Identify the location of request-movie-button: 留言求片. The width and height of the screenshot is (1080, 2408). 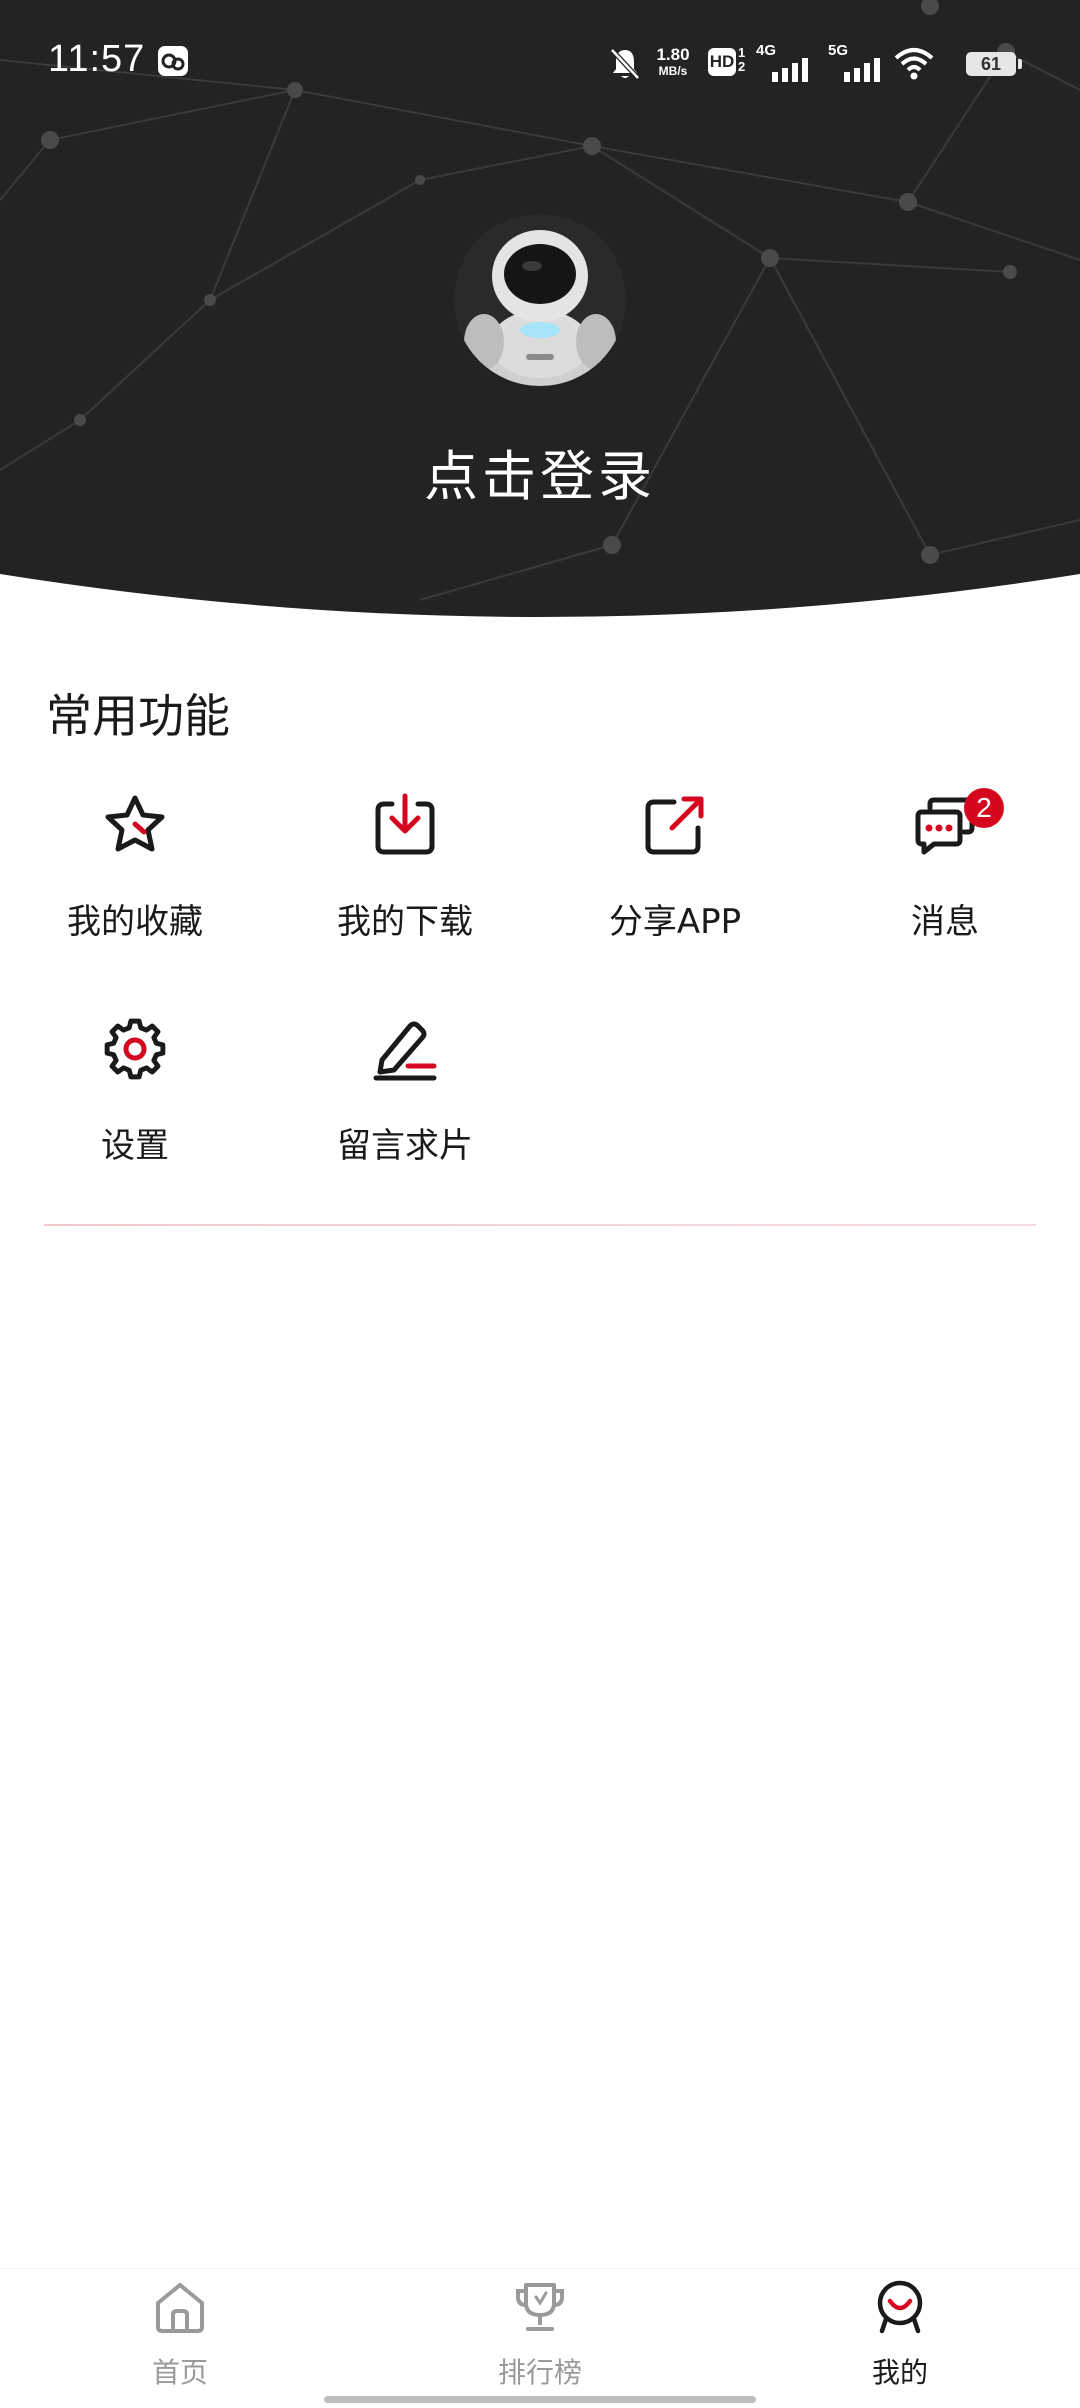
(405, 1109).